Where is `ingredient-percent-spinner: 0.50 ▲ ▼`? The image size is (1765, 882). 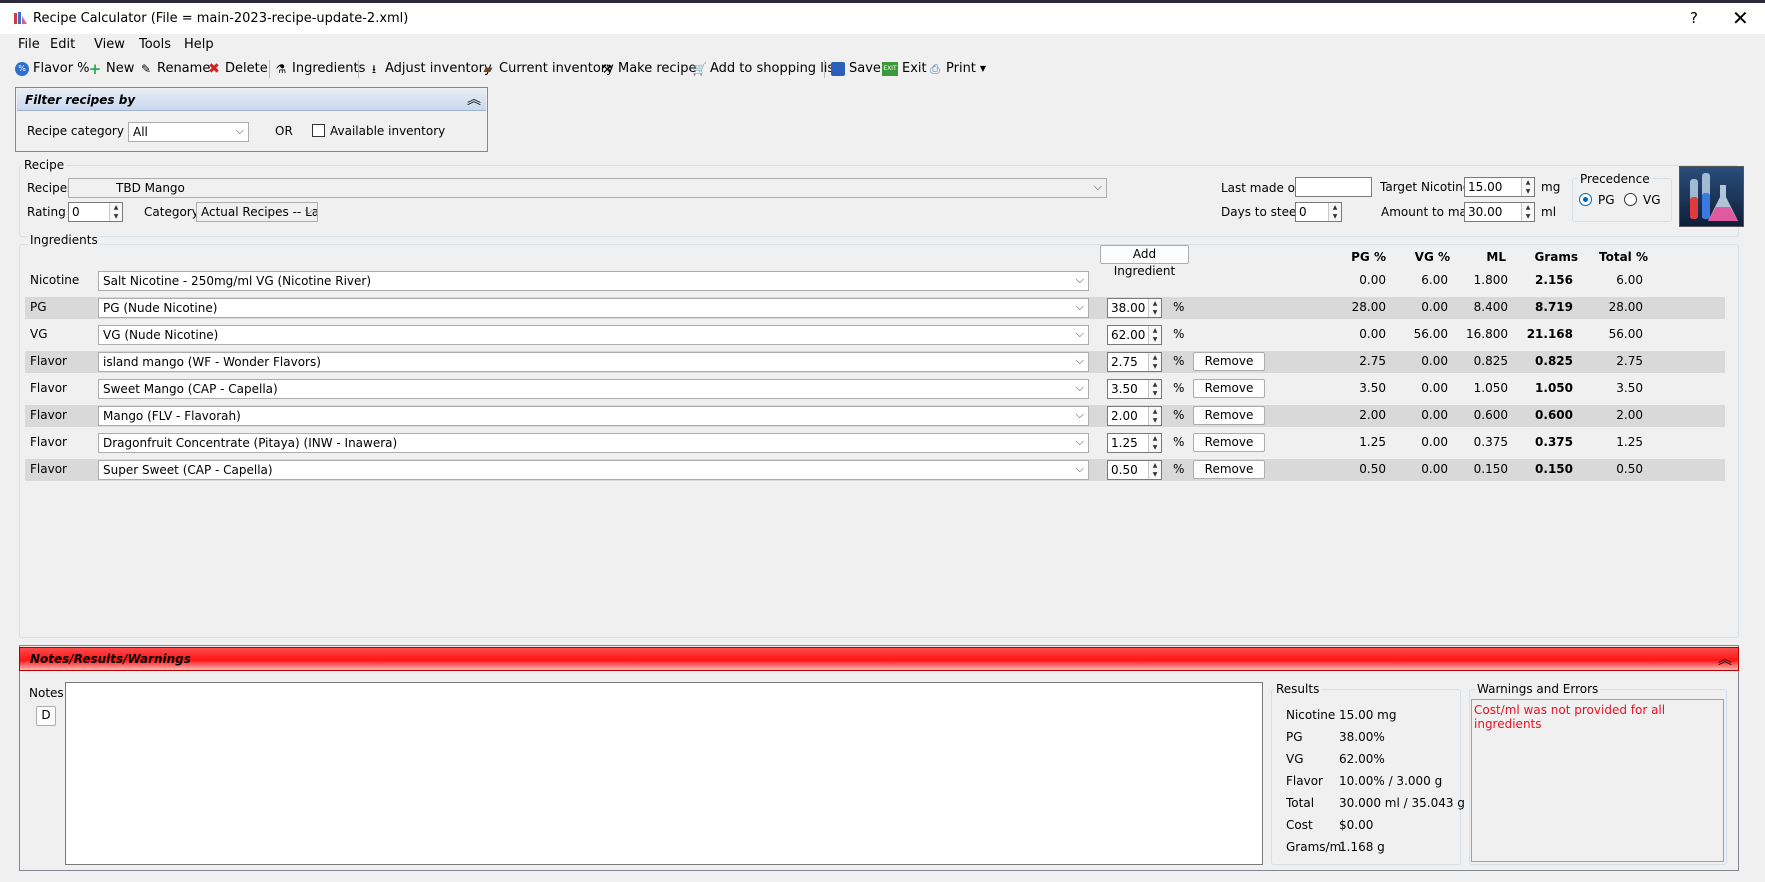 ingredient-percent-spinner: 0.50 ▲ ▼ is located at coordinates (1134, 470).